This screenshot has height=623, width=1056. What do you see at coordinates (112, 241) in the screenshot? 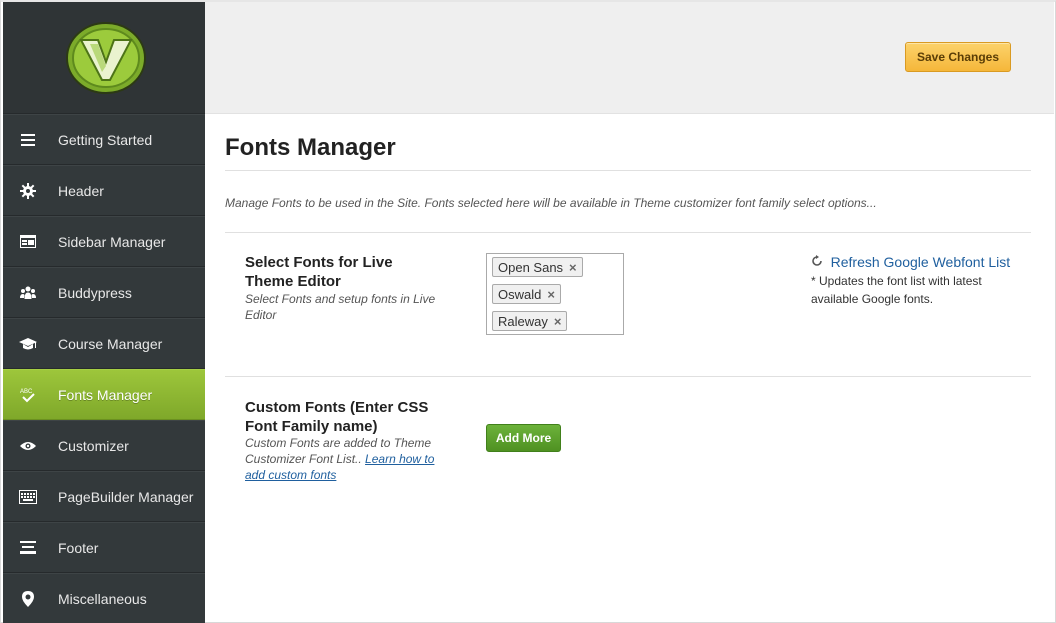
I see `sidebar-item-label: Sidebar Manager` at bounding box center [112, 241].